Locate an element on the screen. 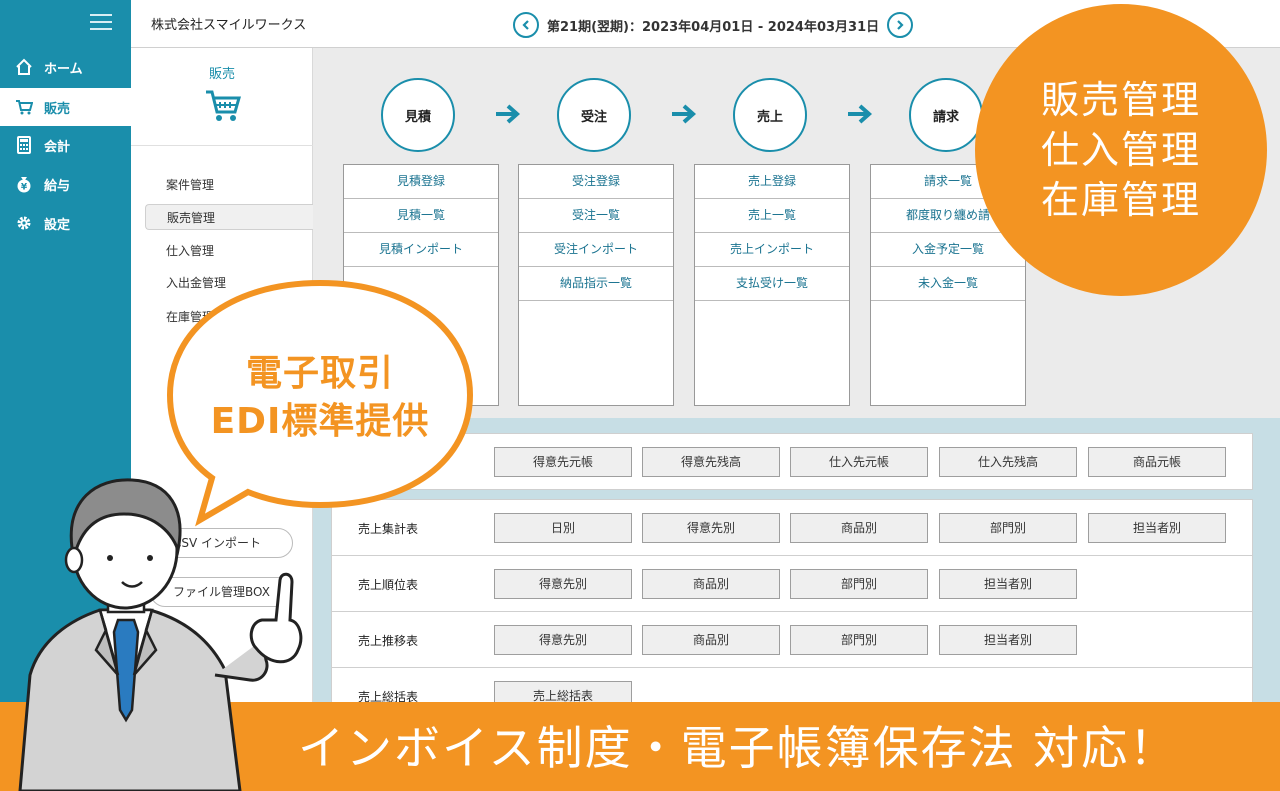  link-order-register: 受注登録 is located at coordinates (596, 182).